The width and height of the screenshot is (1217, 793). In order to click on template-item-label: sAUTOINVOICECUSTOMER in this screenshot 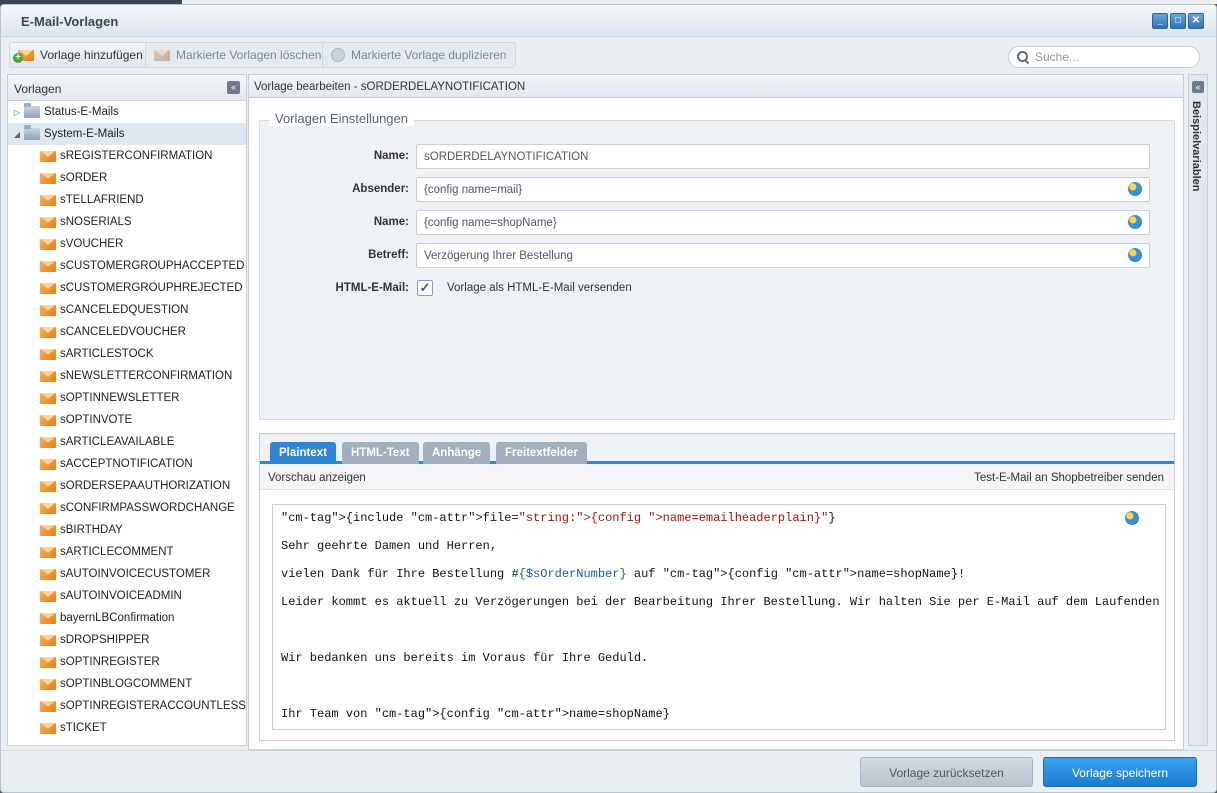, I will do `click(135, 574)`.